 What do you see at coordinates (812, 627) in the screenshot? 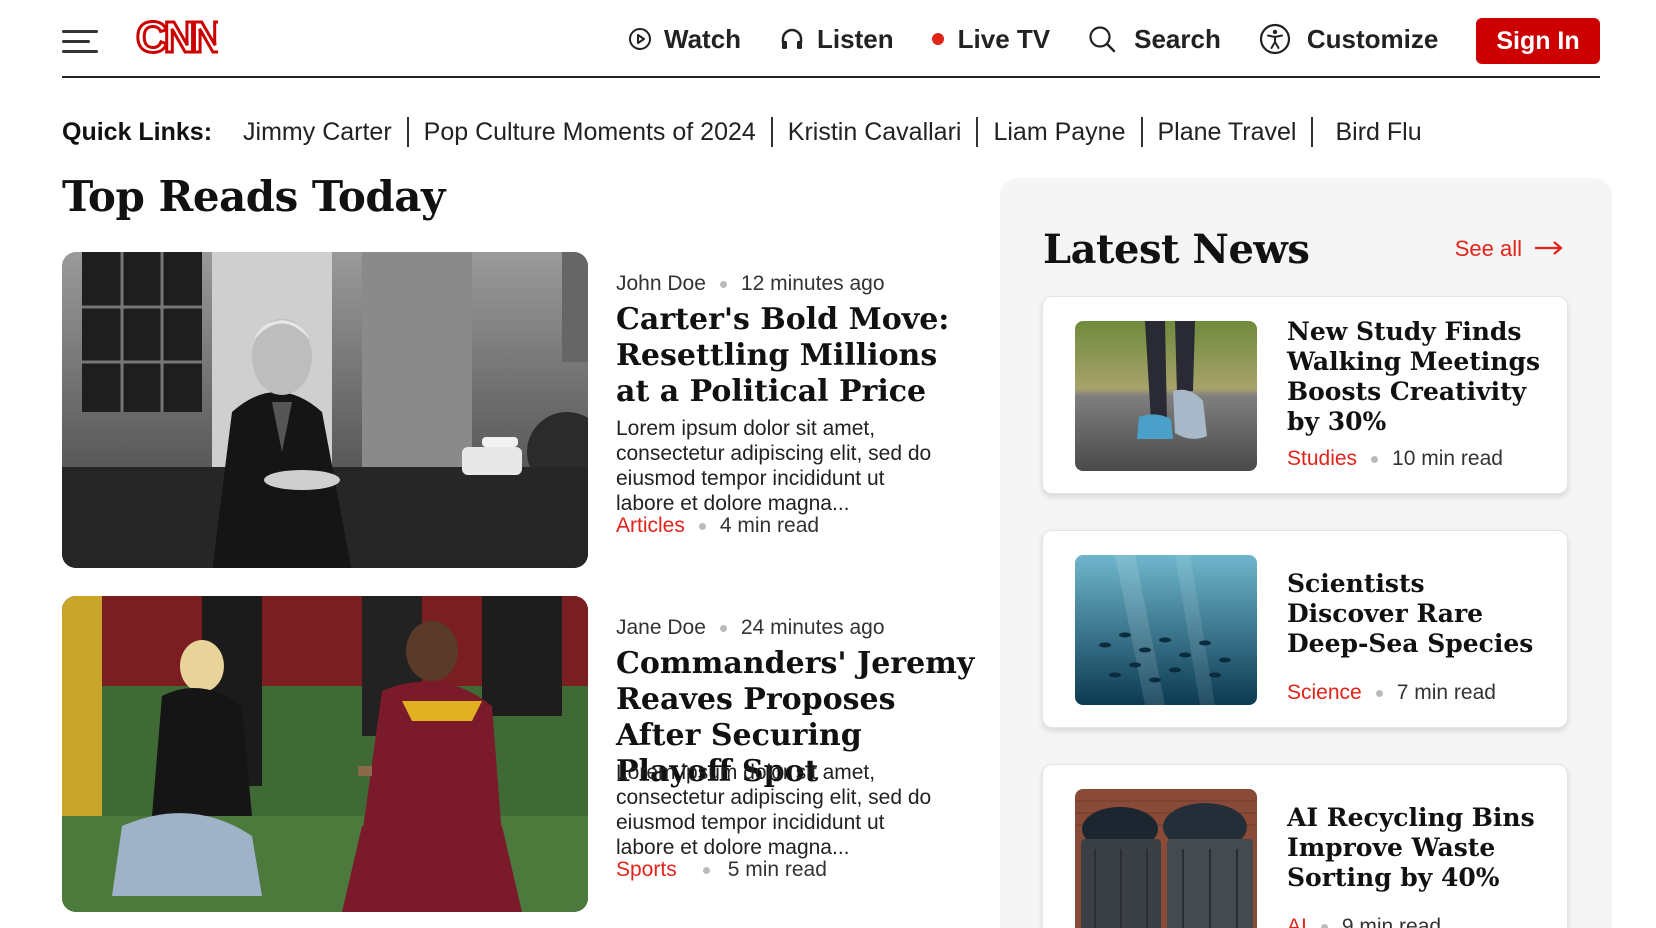
I see `article-time: 24 minutes ago` at bounding box center [812, 627].